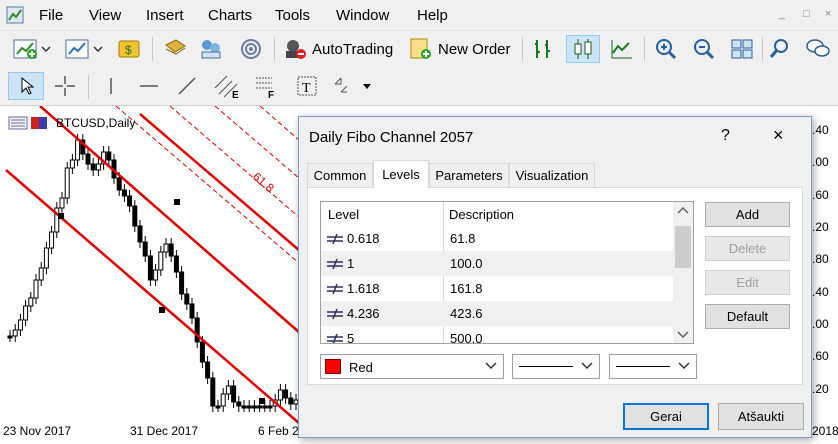 This screenshot has height=444, width=838. I want to click on minimize-button: _, so click(782, 14).